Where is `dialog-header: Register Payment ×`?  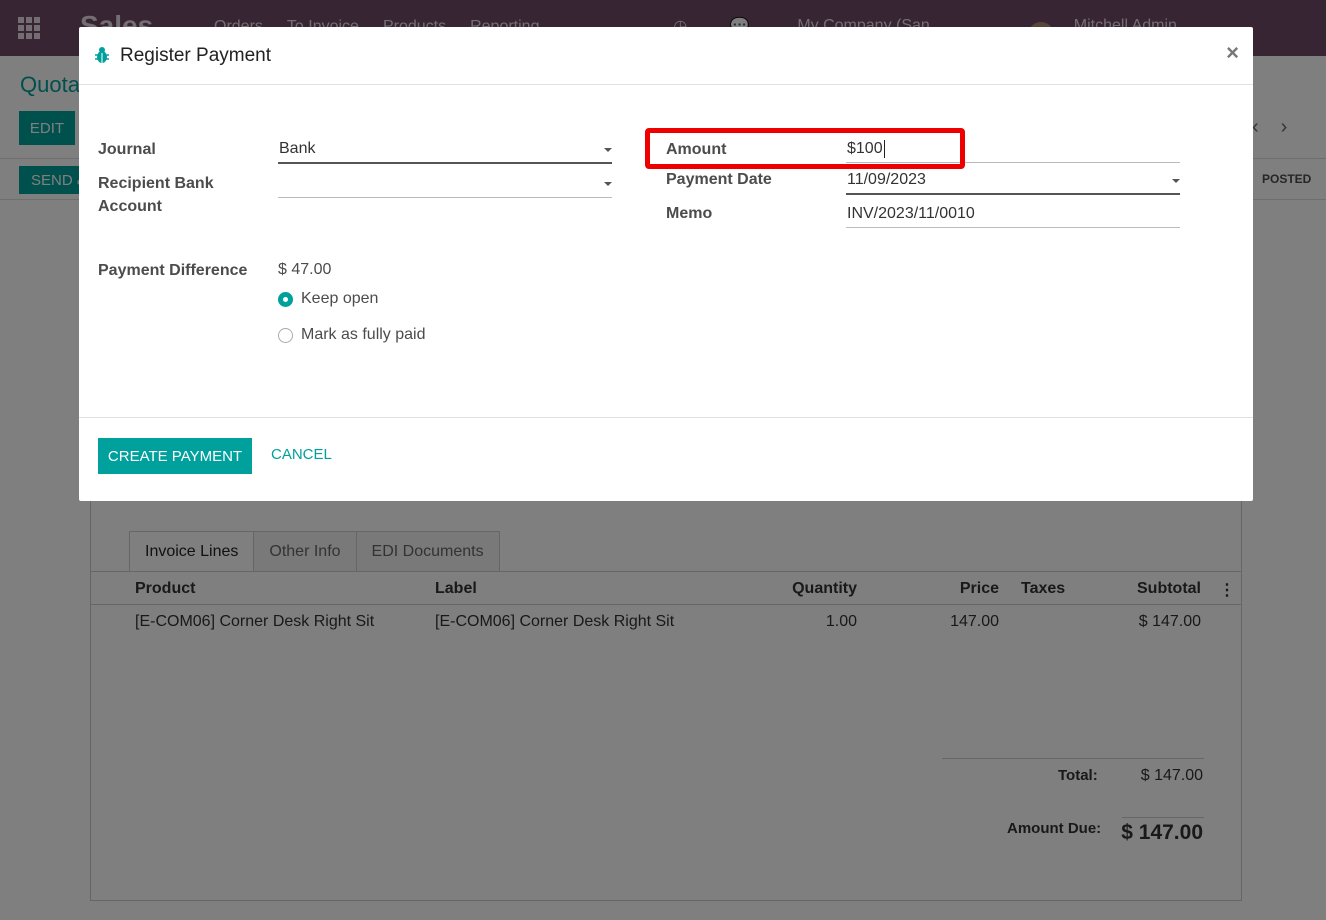 dialog-header: Register Payment × is located at coordinates (666, 56).